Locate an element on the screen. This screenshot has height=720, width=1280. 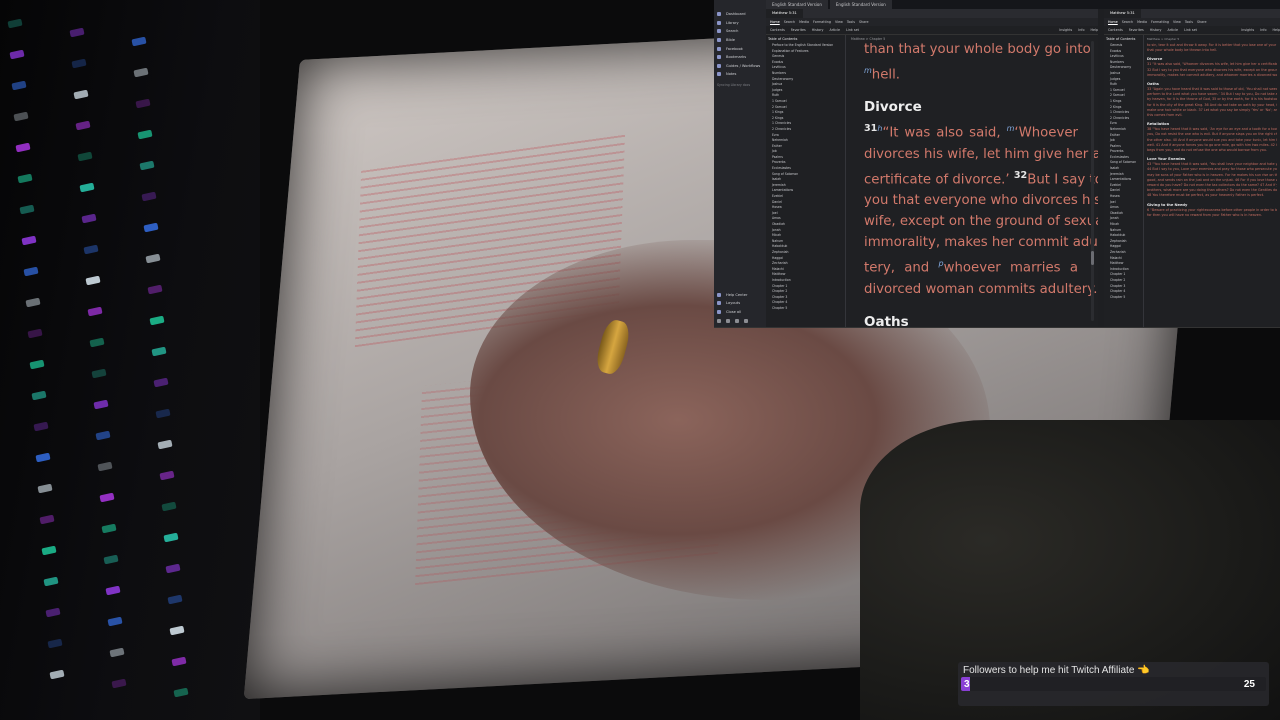
toolbar-favorites-button: Favorites is located at coordinates (798, 30).